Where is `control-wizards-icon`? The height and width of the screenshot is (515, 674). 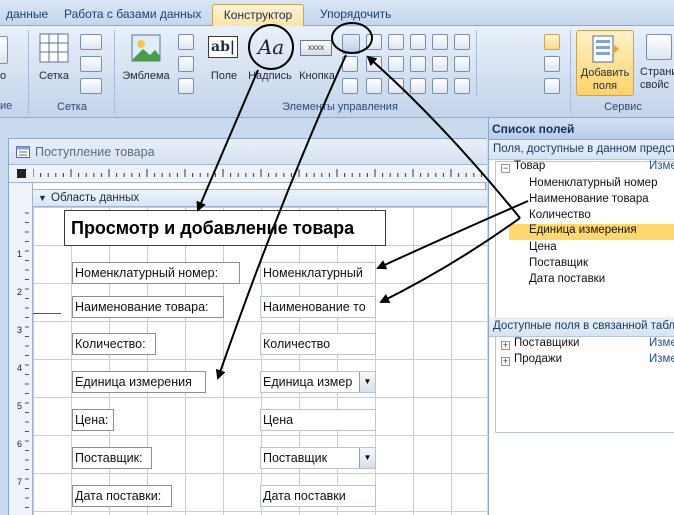
control-wizards-icon is located at coordinates (552, 64).